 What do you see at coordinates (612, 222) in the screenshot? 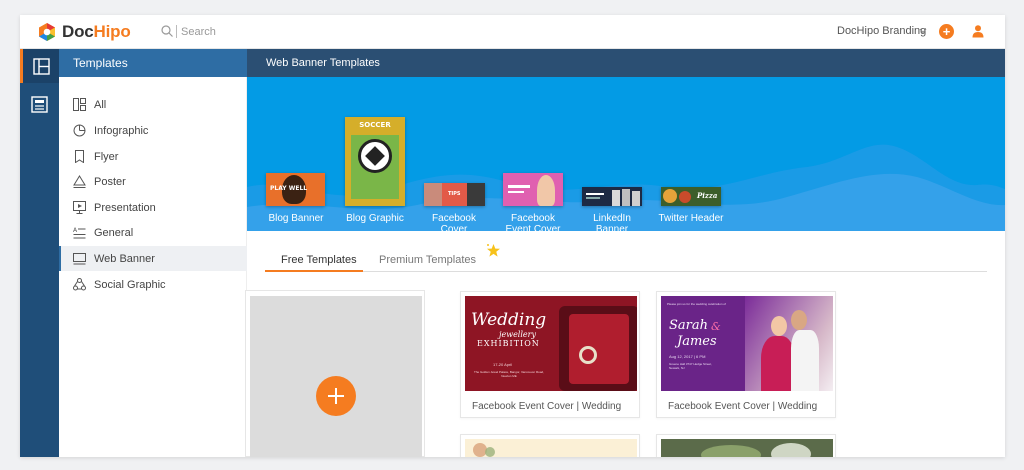
I see `category-linkedin-banner-label: LinkedIn Banner` at bounding box center [612, 222].